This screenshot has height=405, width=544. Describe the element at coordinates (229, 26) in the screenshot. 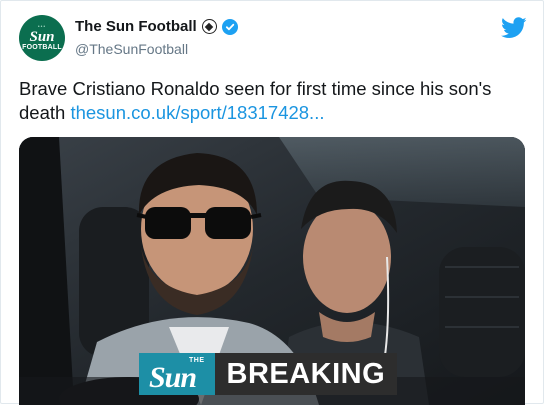

I see `verified-badge-icon` at that location.